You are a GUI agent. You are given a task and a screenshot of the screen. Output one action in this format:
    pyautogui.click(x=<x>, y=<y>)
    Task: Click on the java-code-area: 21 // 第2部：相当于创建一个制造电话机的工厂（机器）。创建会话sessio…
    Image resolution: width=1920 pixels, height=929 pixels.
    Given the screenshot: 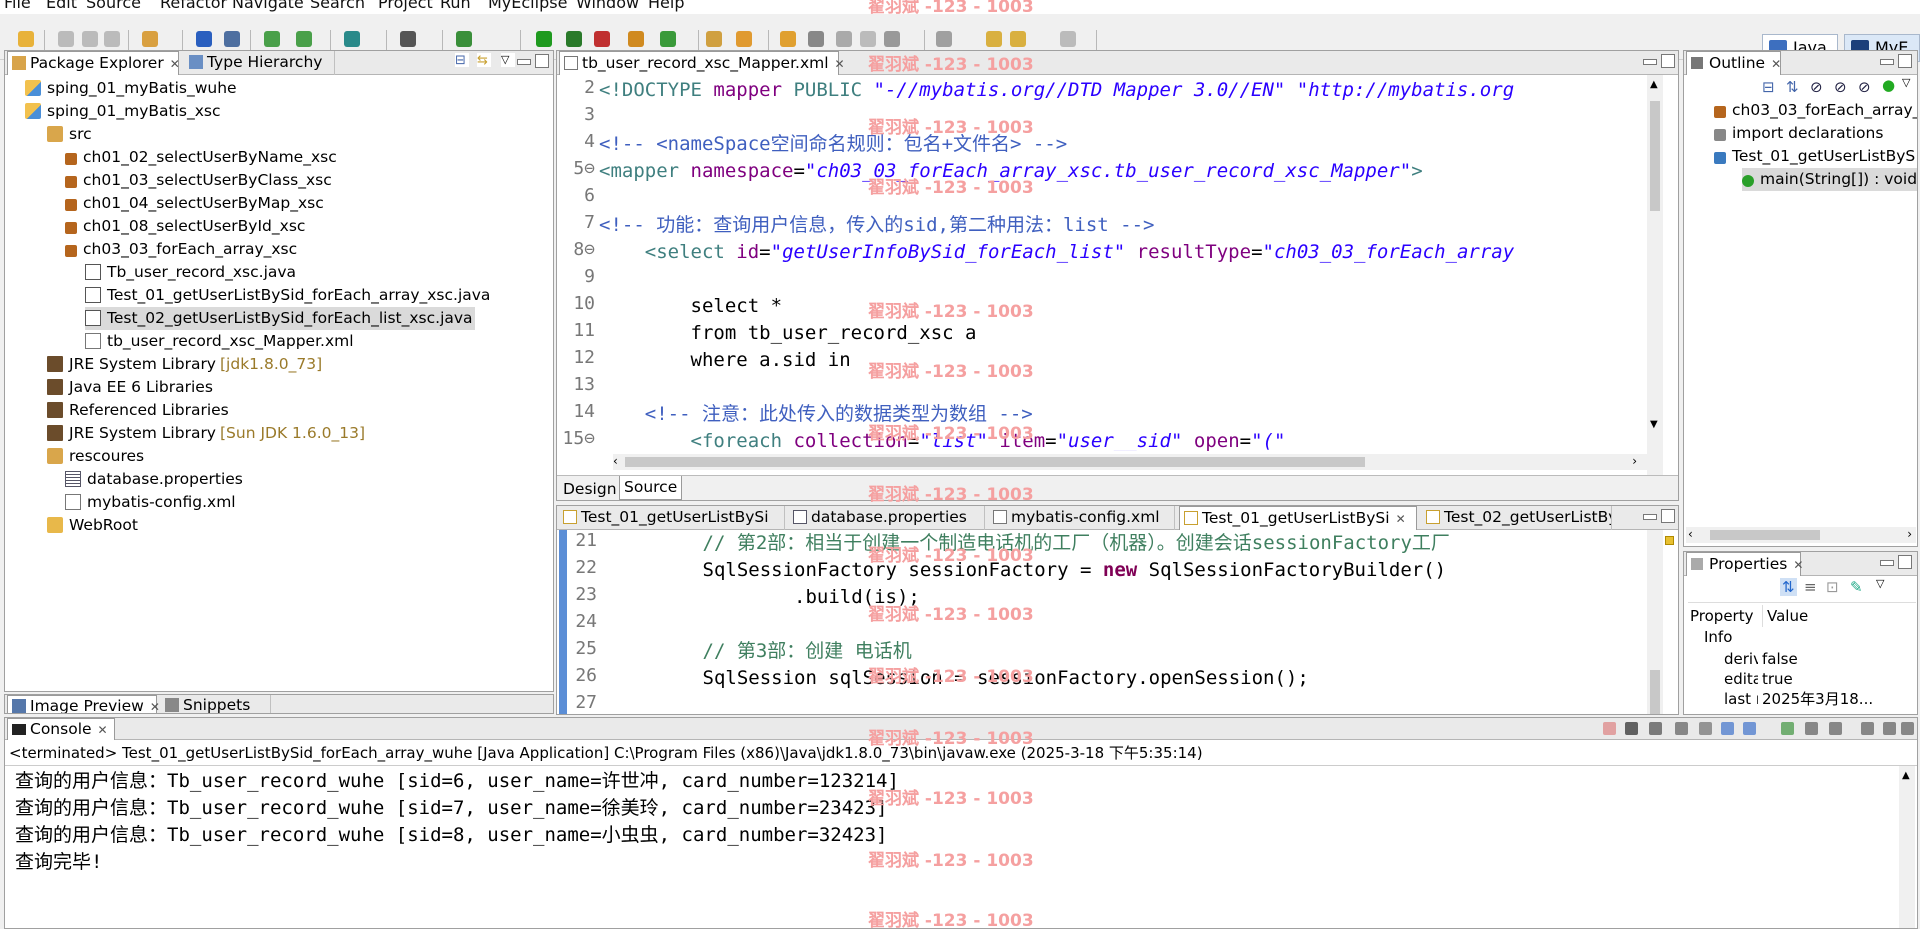 What is the action you would take?
    pyautogui.click(x=1107, y=622)
    